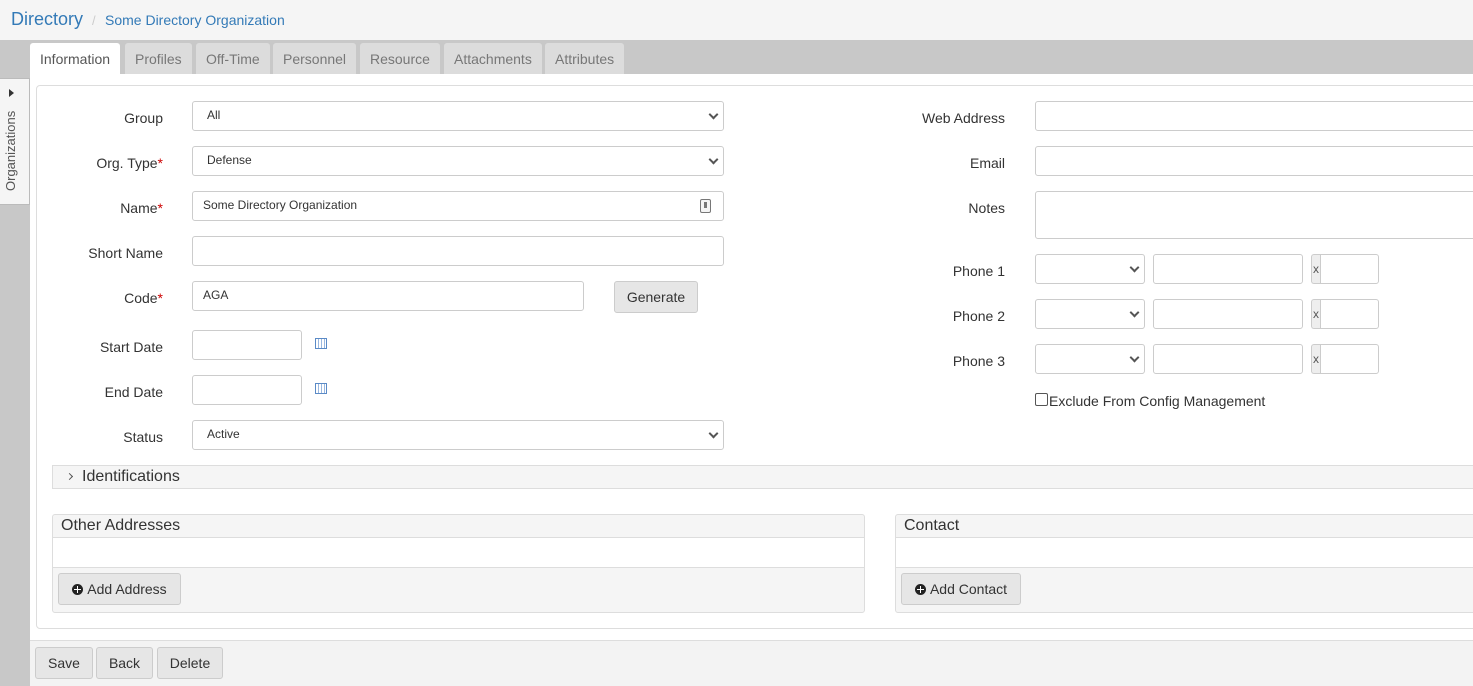 This screenshot has height=686, width=1473. I want to click on code-input: AGA, so click(388, 296).